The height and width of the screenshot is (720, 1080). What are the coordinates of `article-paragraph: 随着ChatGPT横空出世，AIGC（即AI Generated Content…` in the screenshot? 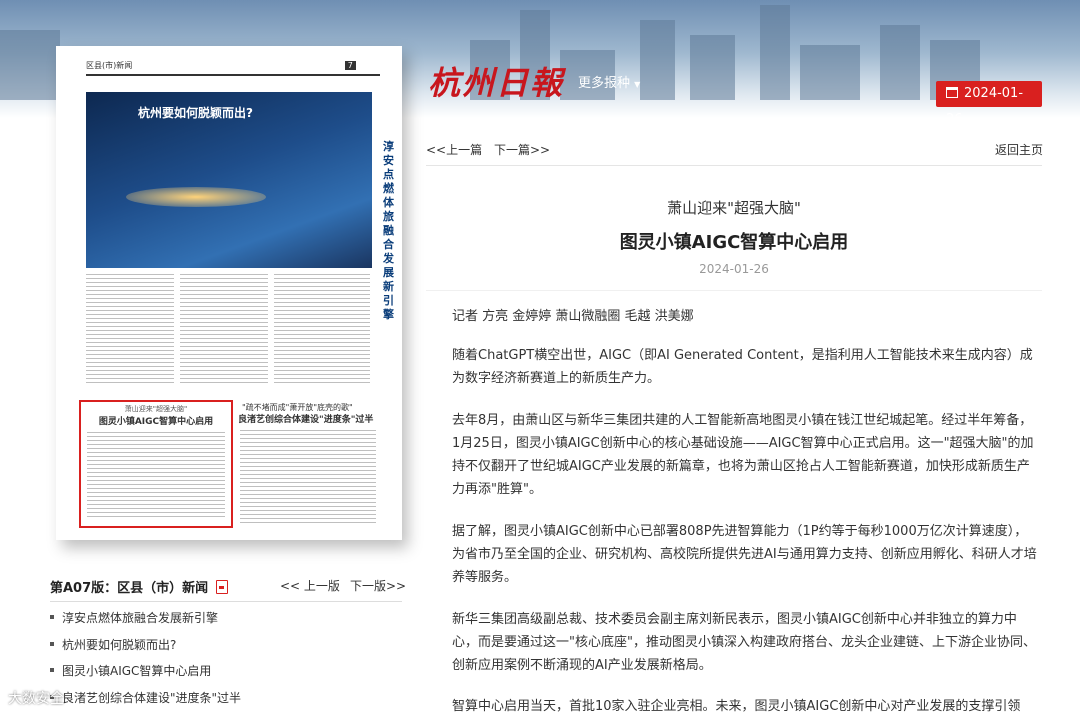 It's located at (742, 367).